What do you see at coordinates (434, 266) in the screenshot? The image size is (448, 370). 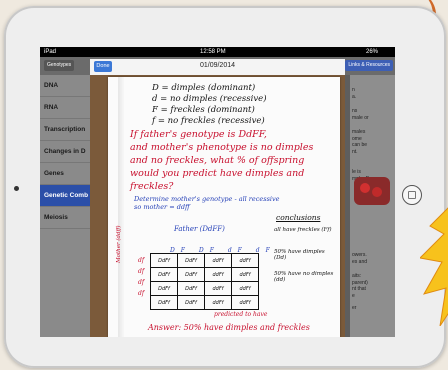 I see `starburst-decoration` at bounding box center [434, 266].